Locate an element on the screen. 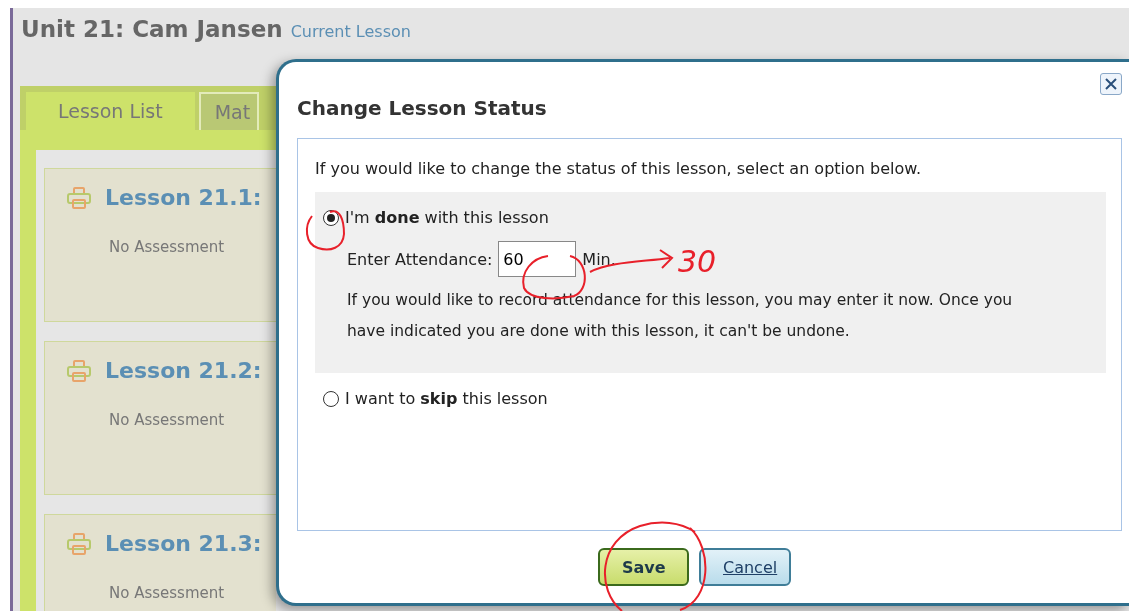 This screenshot has width=1129, height=611. close-icon is located at coordinates (1111, 84).